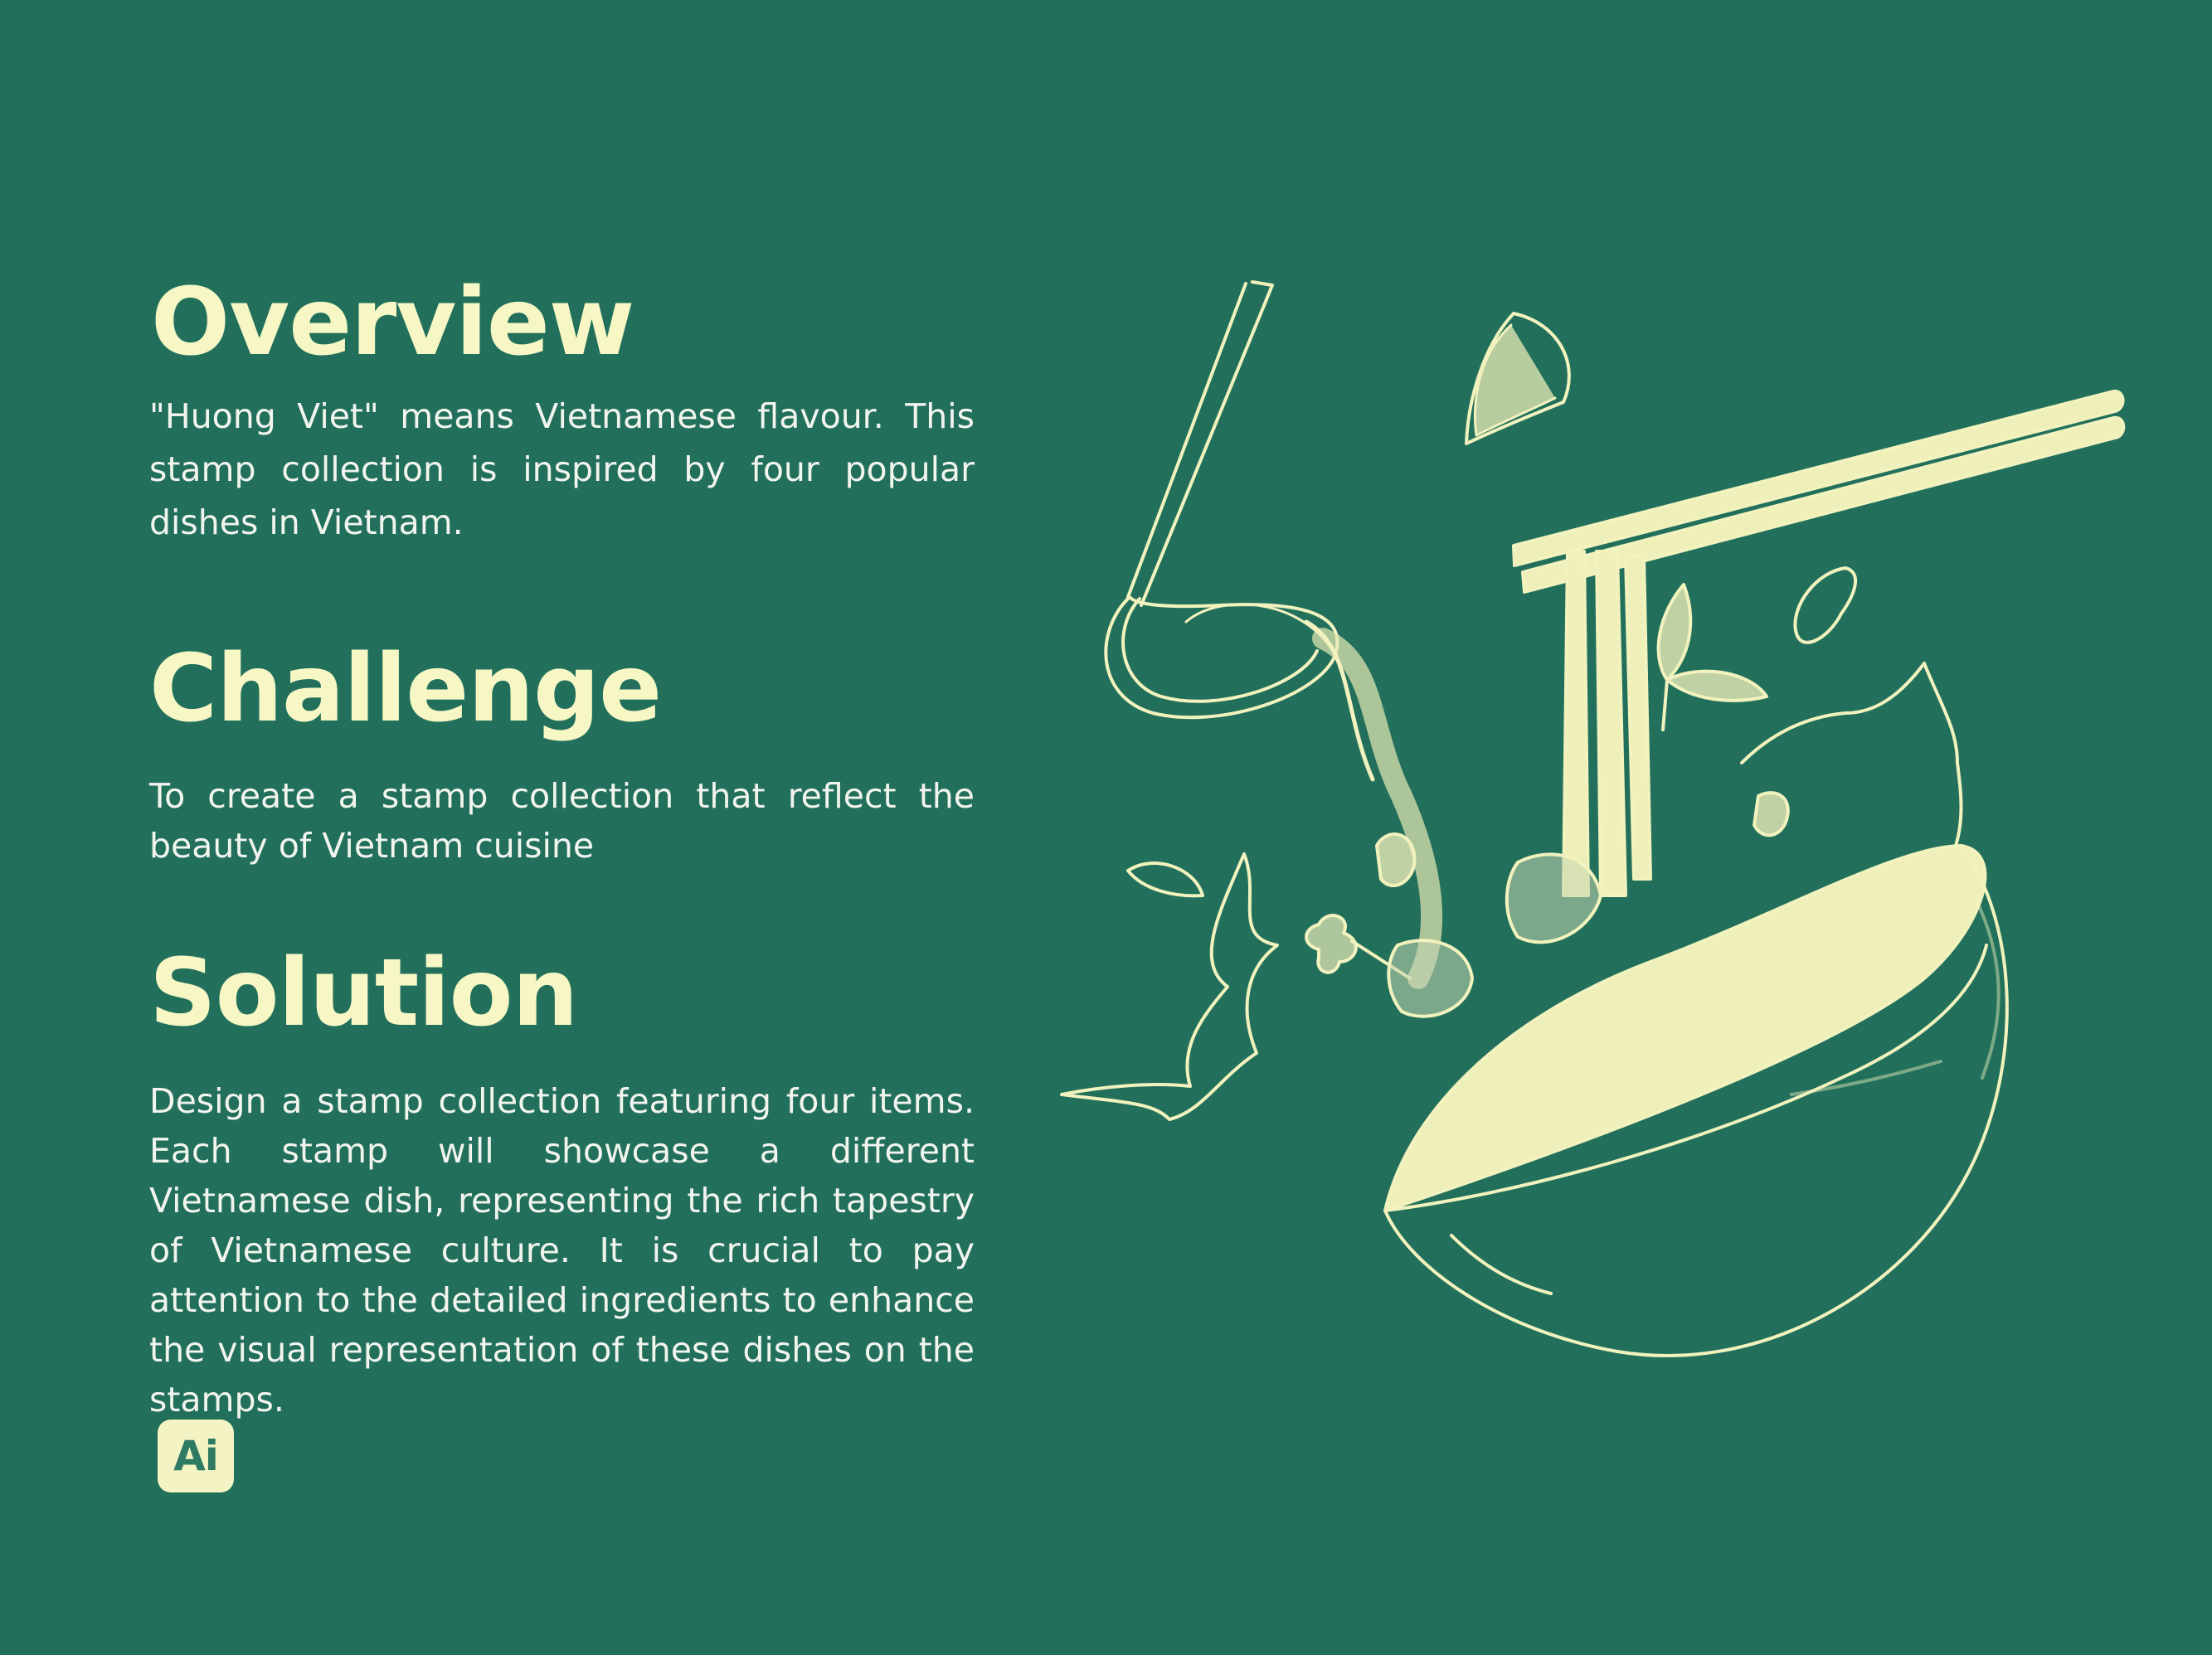  What do you see at coordinates (1696, 1100) in the screenshot?
I see `bowl-icon` at bounding box center [1696, 1100].